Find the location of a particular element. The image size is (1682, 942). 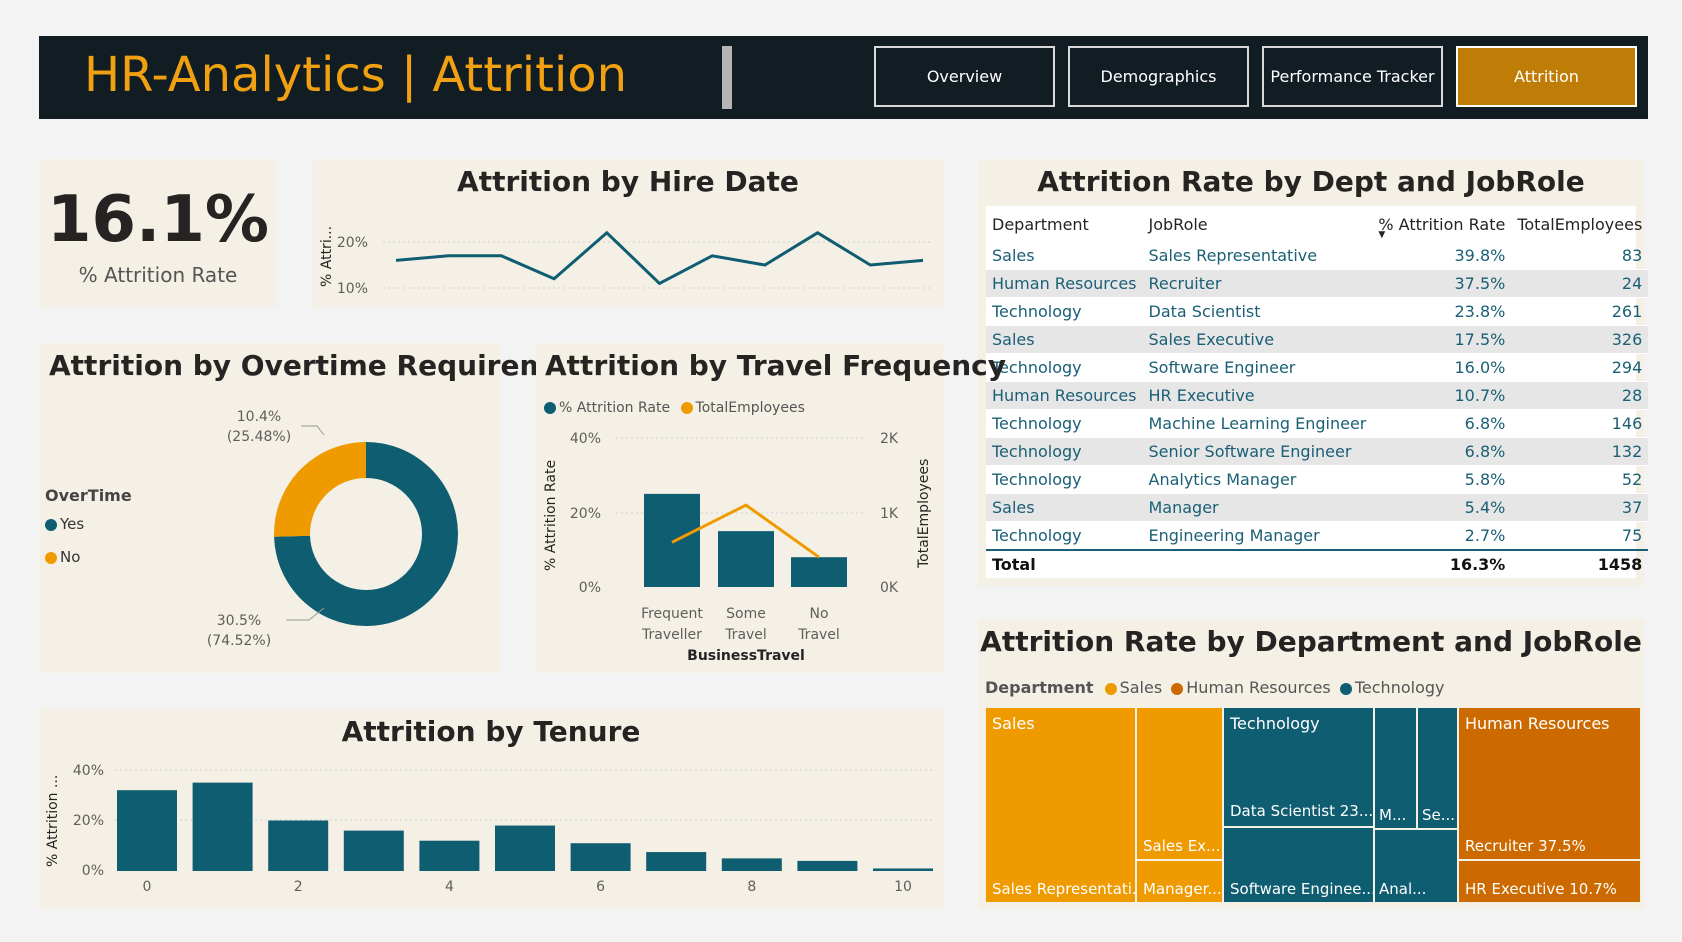

donut-slice-no is located at coordinates (320, 489).